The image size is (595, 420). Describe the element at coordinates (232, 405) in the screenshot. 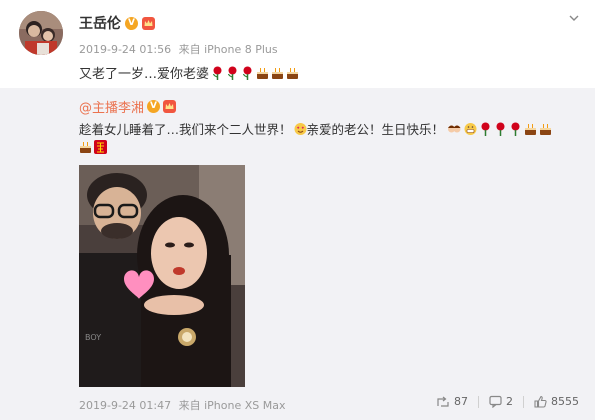

I see `repost-source: 来自 iPhone XS Max` at that location.